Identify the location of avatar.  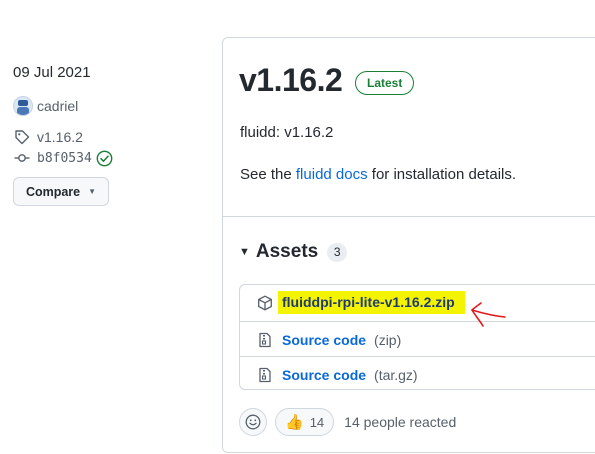
(23, 106).